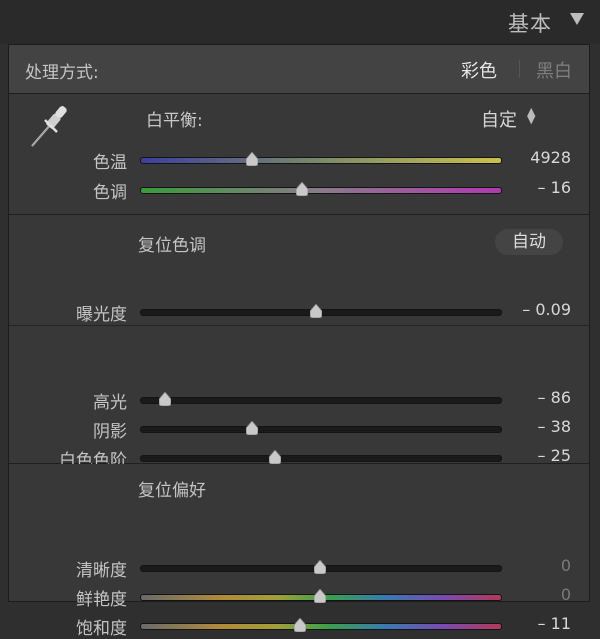 The width and height of the screenshot is (600, 639). I want to click on slider-row: 饱和度 – 11, so click(299, 625).